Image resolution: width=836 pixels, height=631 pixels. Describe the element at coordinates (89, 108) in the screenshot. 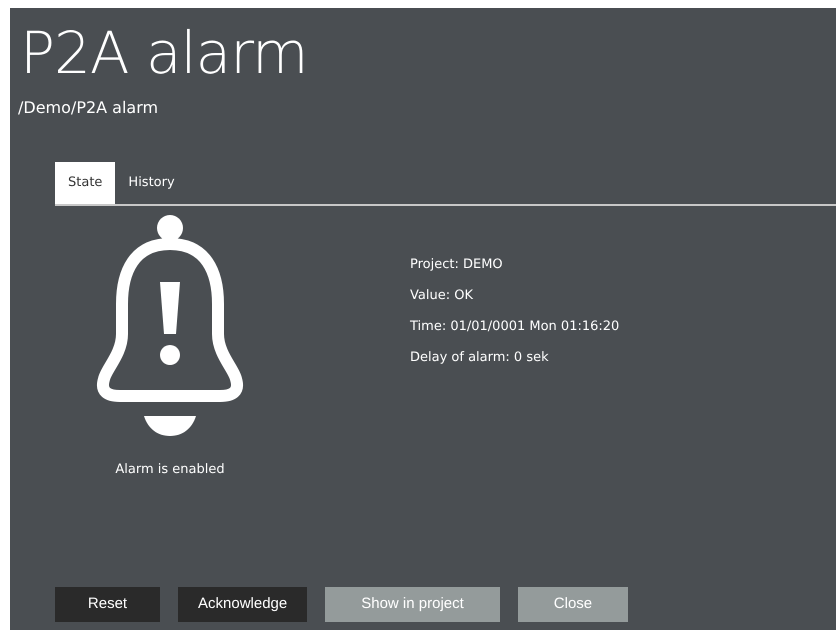

I see `breadcrumb-path: /Demo/P2A alarm` at that location.